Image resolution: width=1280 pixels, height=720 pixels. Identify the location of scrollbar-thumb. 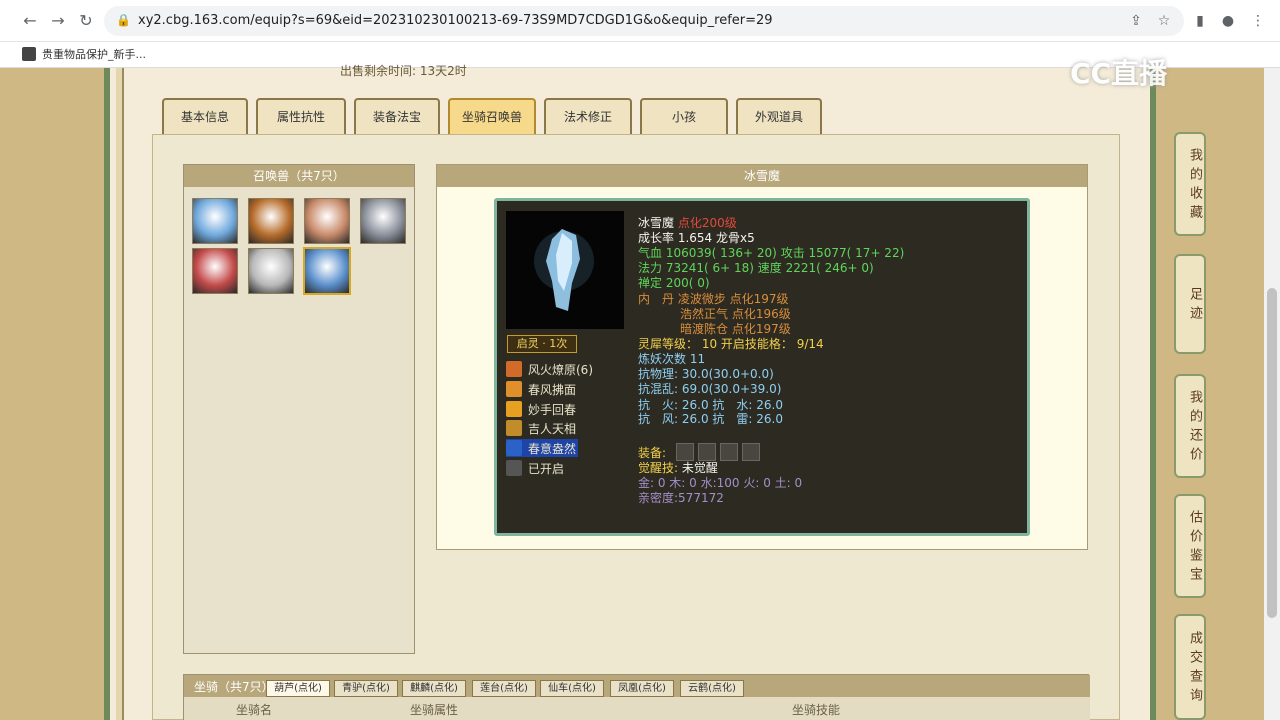
(1272, 453).